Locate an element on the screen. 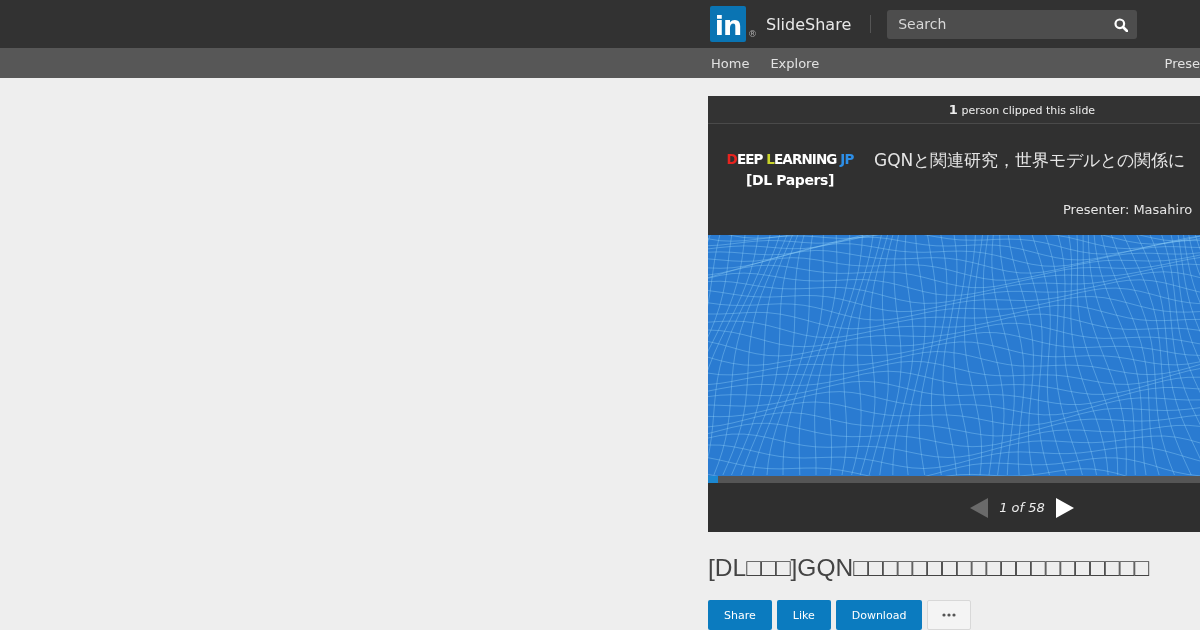 Image resolution: width=1200 pixels, height=630 pixels. more-dots-icon is located at coordinates (949, 615).